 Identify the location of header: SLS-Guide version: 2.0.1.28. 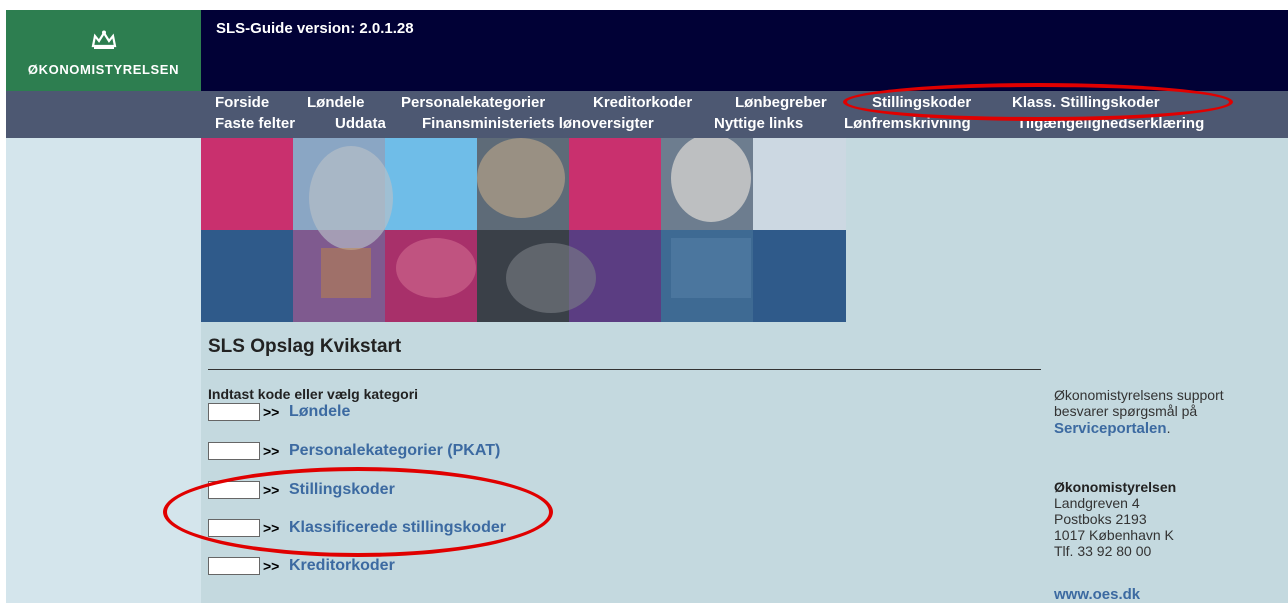
(744, 50).